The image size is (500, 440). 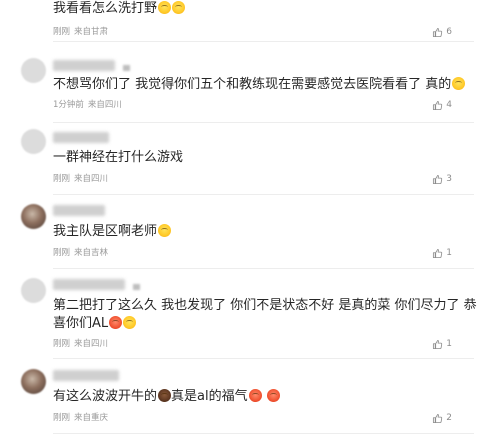 I want to click on like-button: 6, so click(x=442, y=32).